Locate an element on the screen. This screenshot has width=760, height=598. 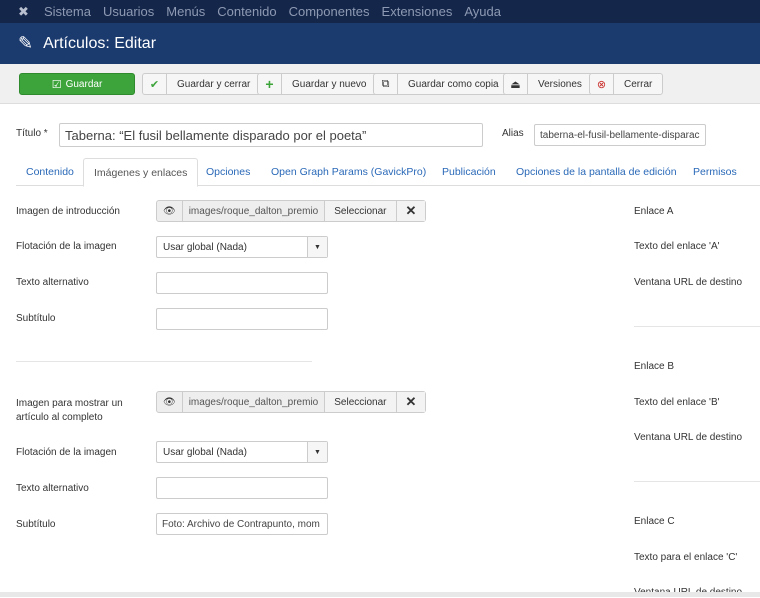
intro-alt-label: Texto alternativo is located at coordinates (52, 282).